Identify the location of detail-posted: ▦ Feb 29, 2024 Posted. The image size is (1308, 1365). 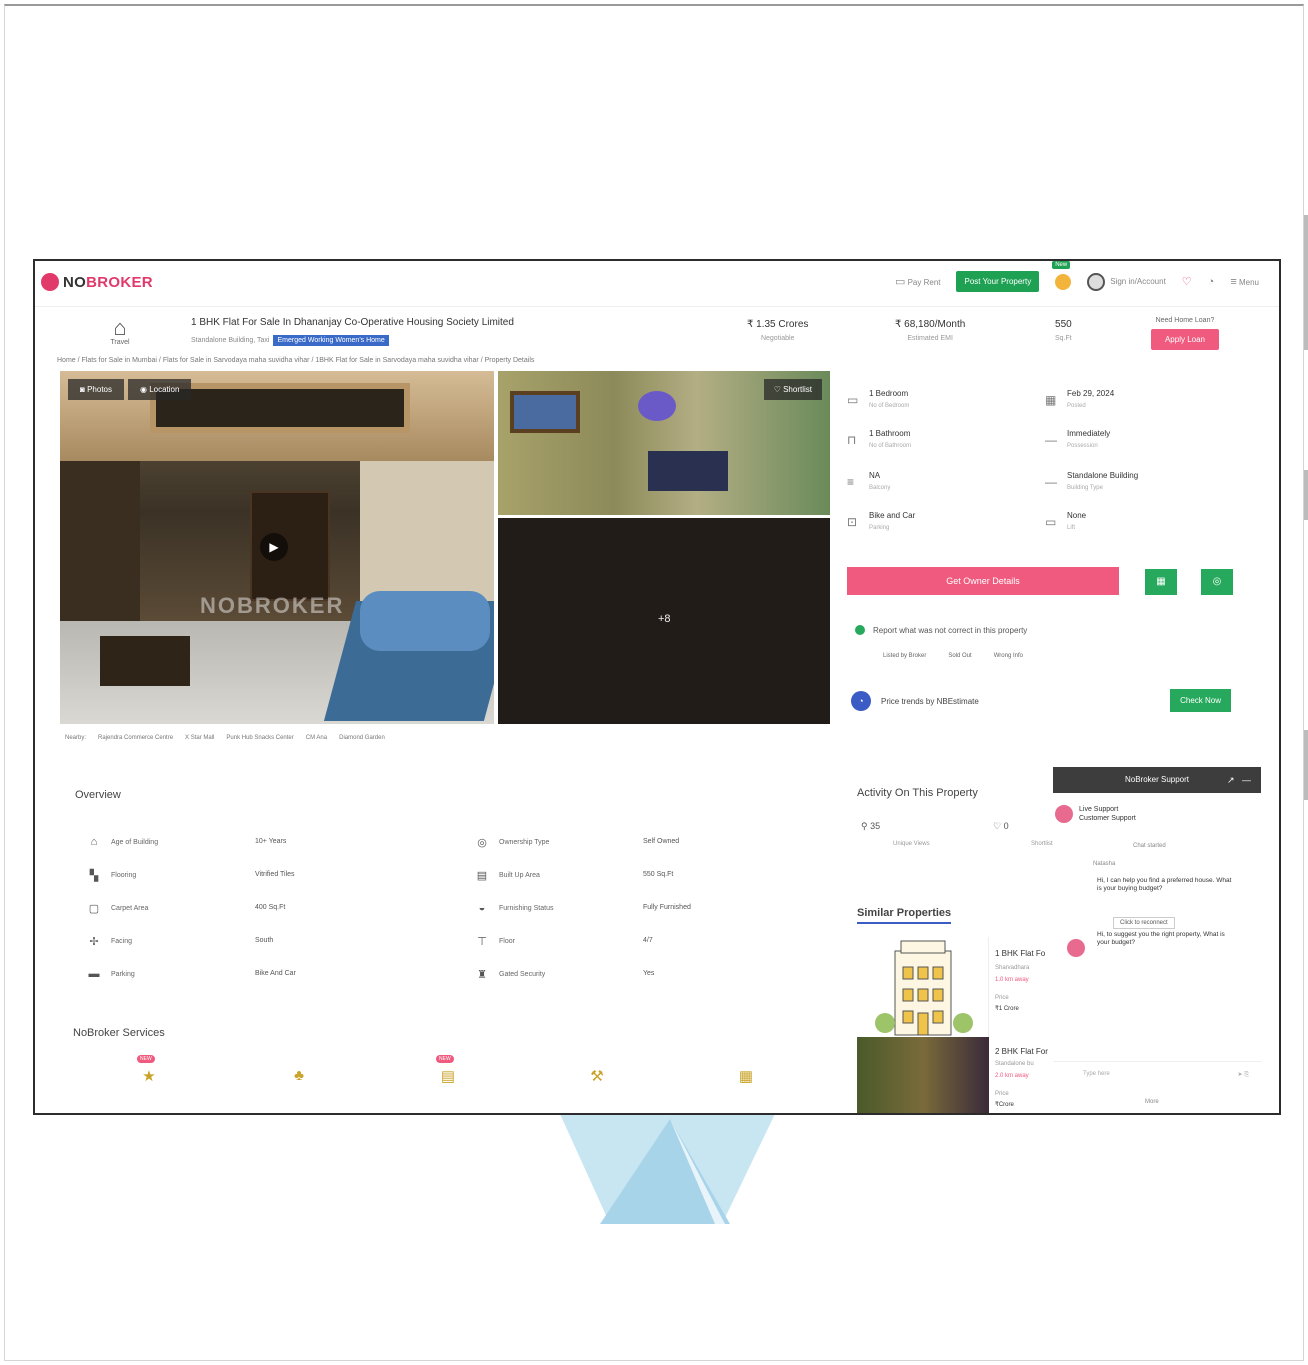
(1080, 399).